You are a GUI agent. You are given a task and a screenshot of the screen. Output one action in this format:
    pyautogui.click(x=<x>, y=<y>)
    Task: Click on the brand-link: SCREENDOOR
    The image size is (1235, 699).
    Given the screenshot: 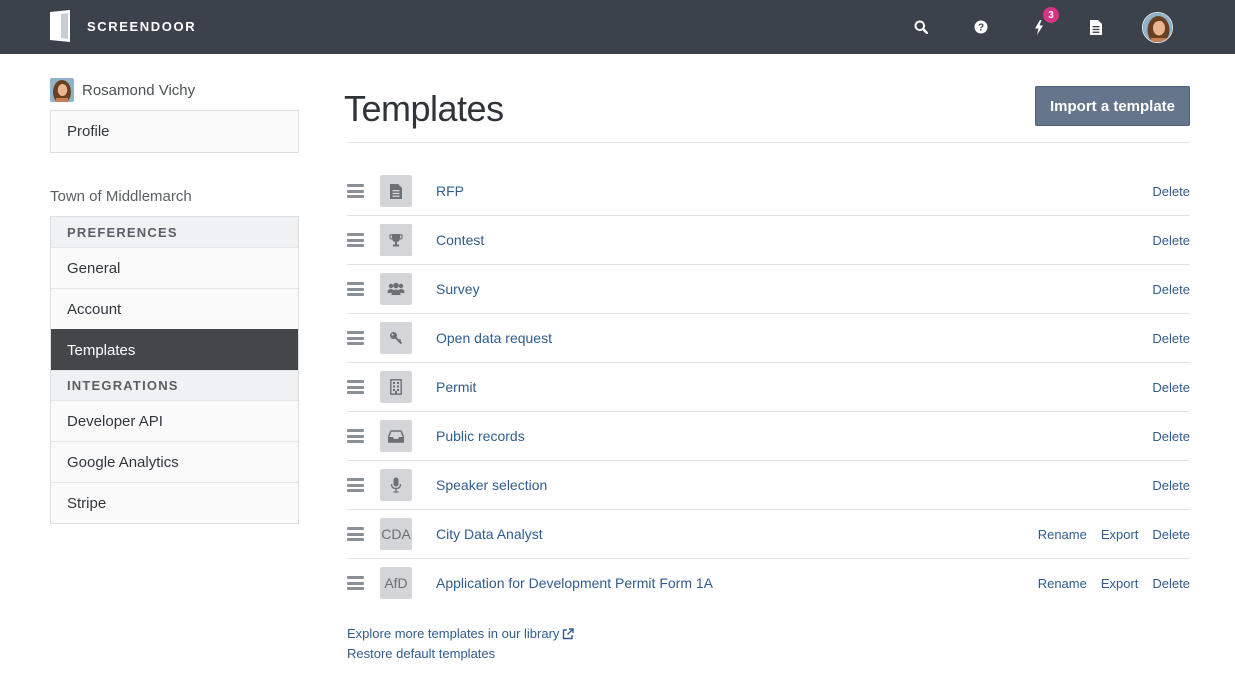 What is the action you would take?
    pyautogui.click(x=123, y=26)
    